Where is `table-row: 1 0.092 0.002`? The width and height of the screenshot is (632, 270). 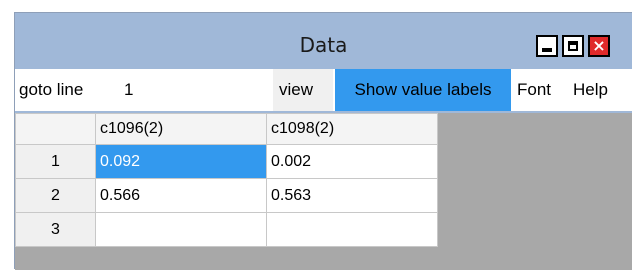 table-row: 1 0.092 0.002 is located at coordinates (226, 161).